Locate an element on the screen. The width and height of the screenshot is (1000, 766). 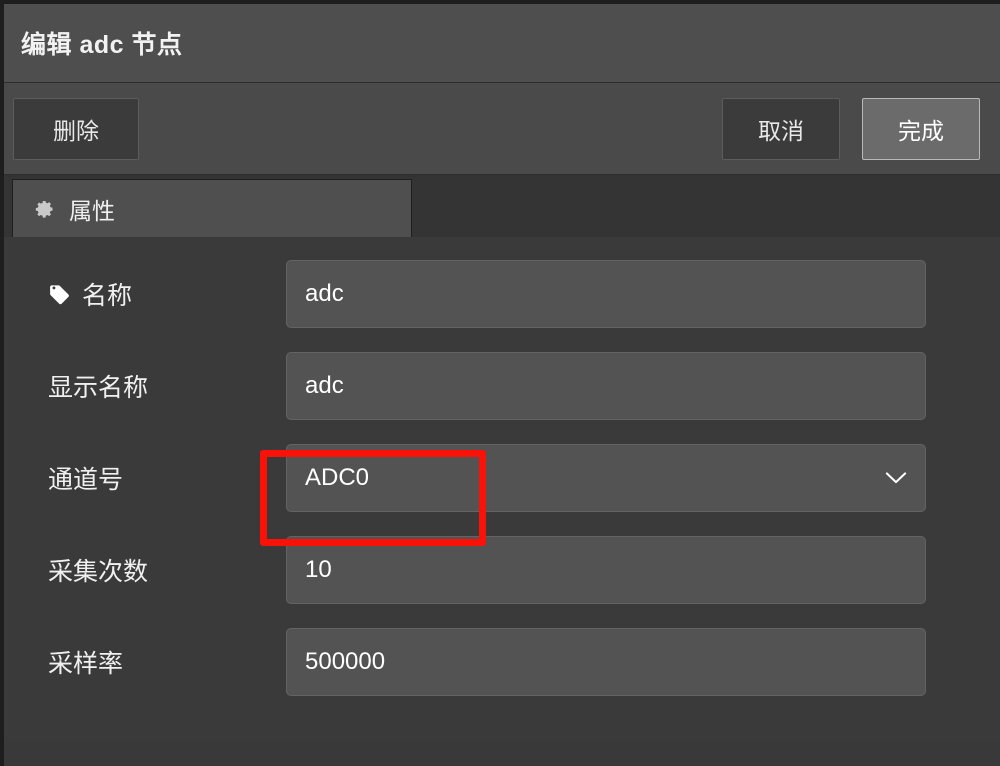
form-row-channel: 通道号 ADC0 is located at coordinates (502, 478).